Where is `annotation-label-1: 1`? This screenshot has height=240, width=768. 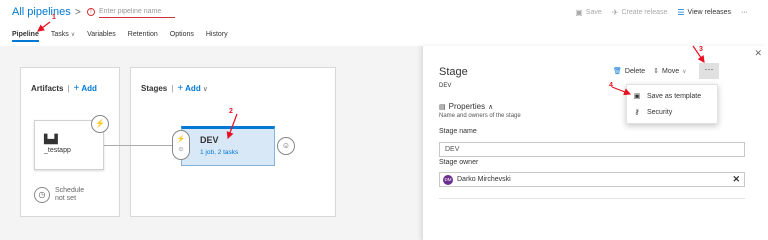 annotation-label-1: 1 is located at coordinates (54, 17).